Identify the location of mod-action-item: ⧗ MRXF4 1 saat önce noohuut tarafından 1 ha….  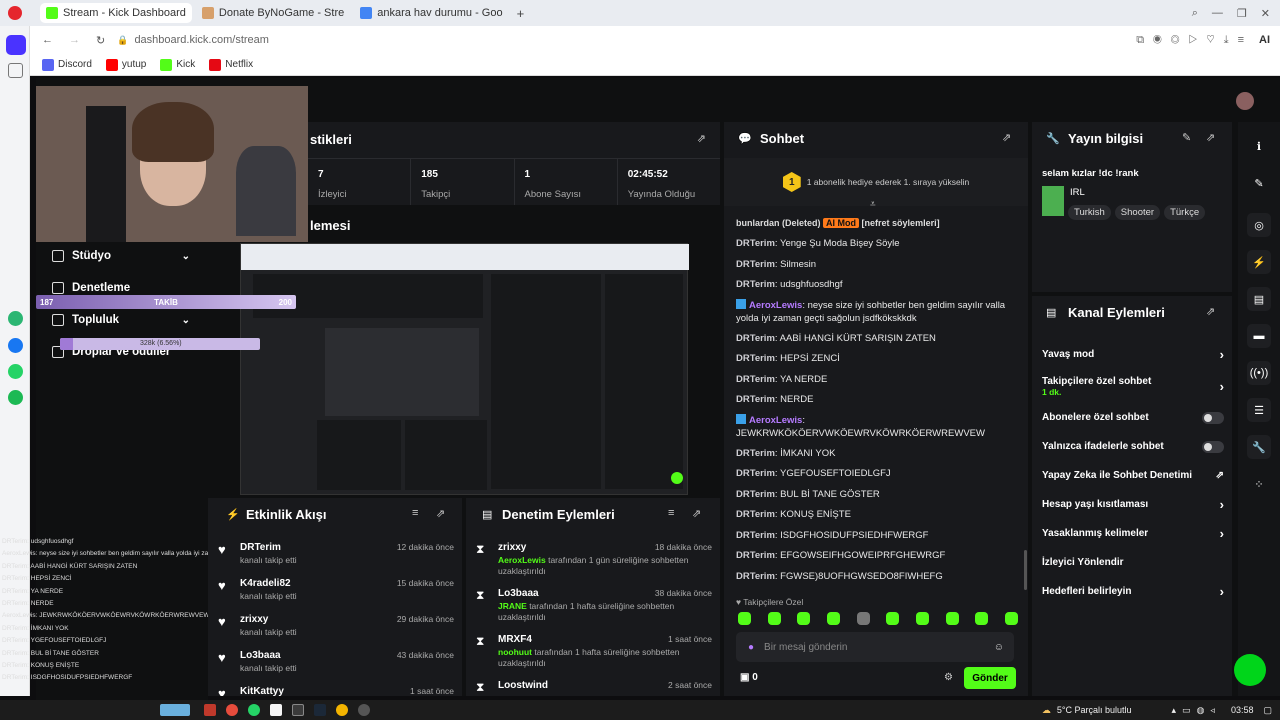
(594, 657).